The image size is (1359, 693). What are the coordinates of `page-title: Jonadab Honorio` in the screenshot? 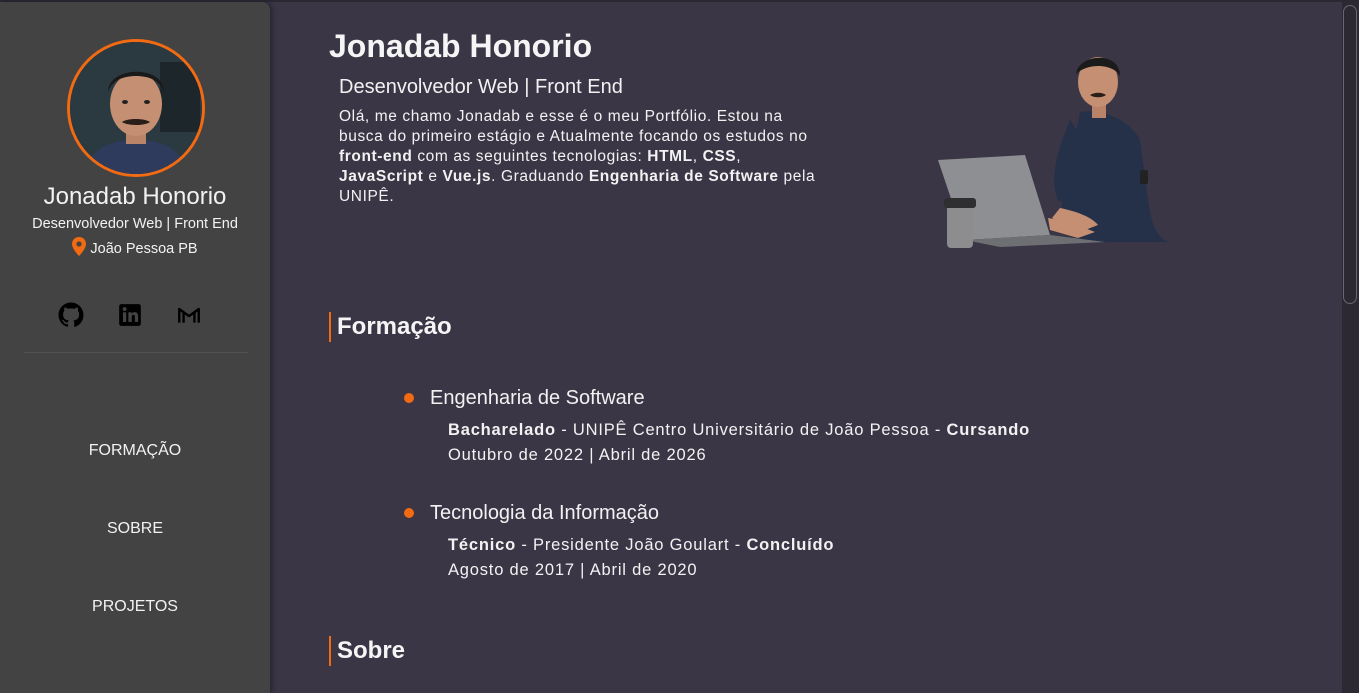 It's located at (461, 46).